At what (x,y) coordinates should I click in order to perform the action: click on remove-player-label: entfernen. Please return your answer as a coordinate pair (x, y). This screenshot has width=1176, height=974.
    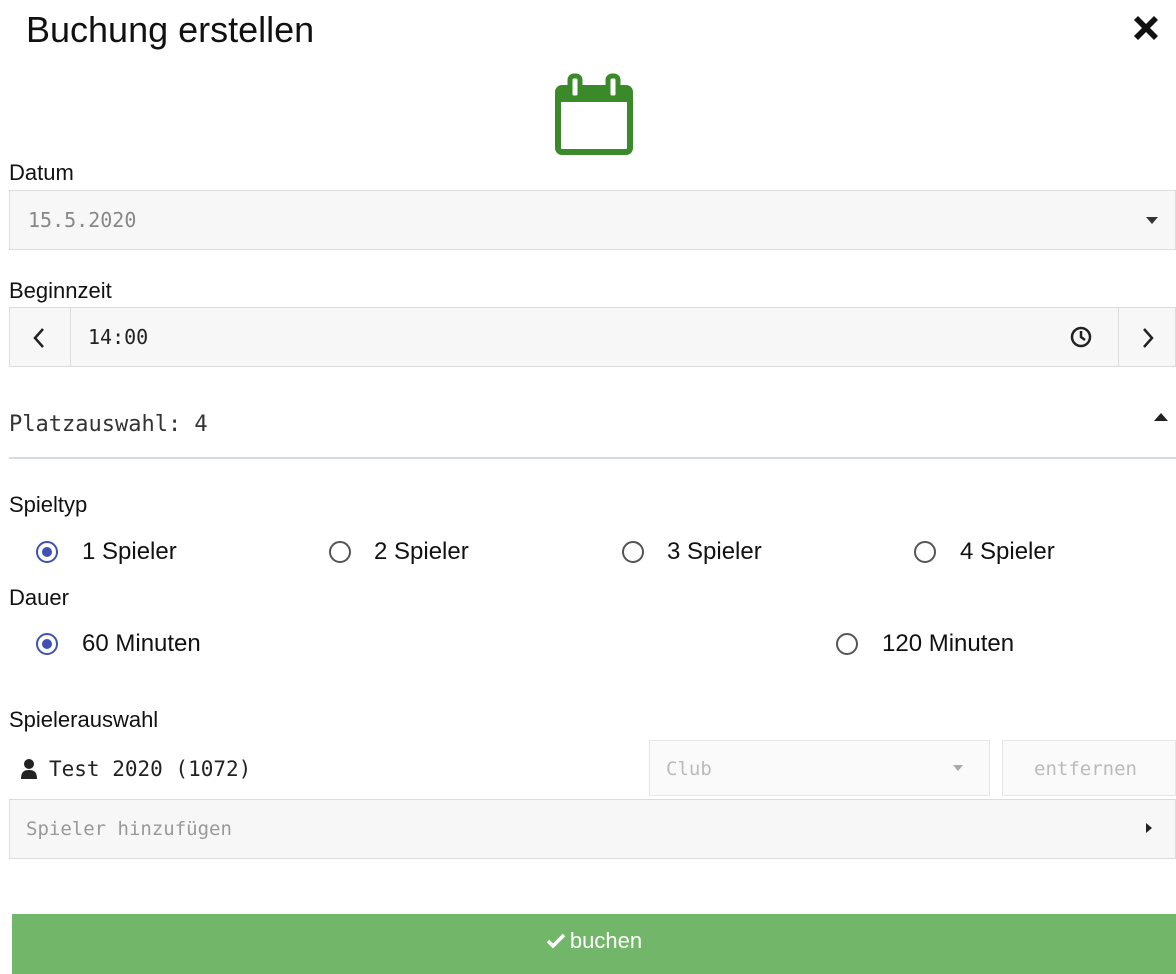
    Looking at the image, I should click on (1085, 769).